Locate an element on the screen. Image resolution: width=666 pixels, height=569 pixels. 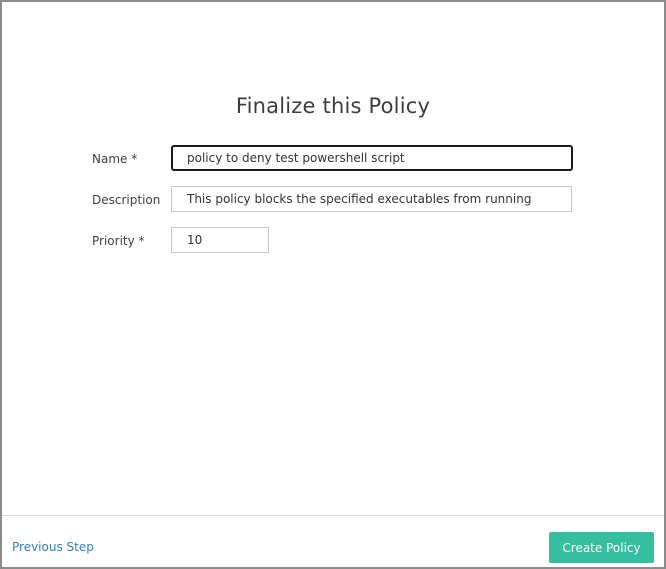
dialog-title: Finalize this Policy is located at coordinates (333, 106).